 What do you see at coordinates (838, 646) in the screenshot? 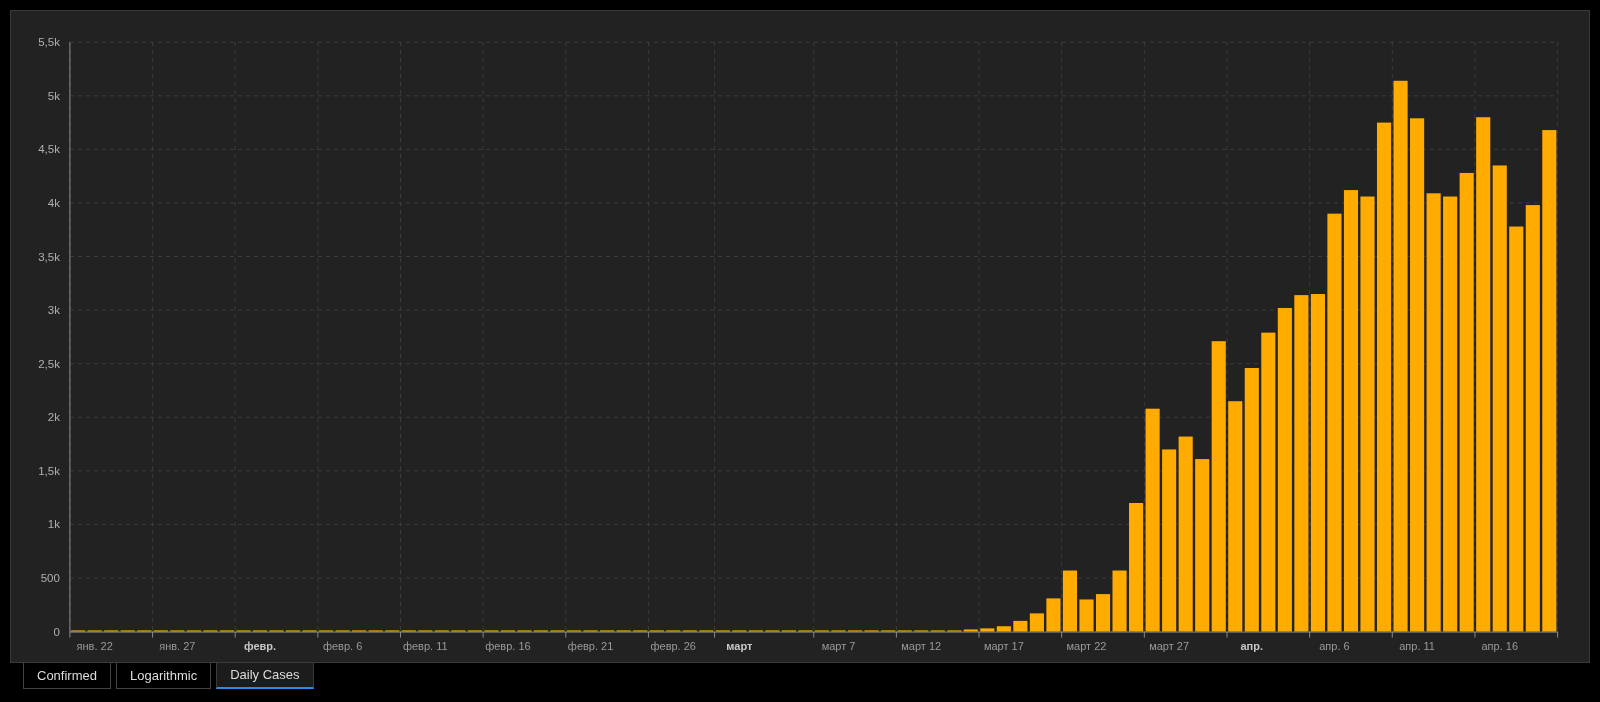
I see `axis-label: март 7` at bounding box center [838, 646].